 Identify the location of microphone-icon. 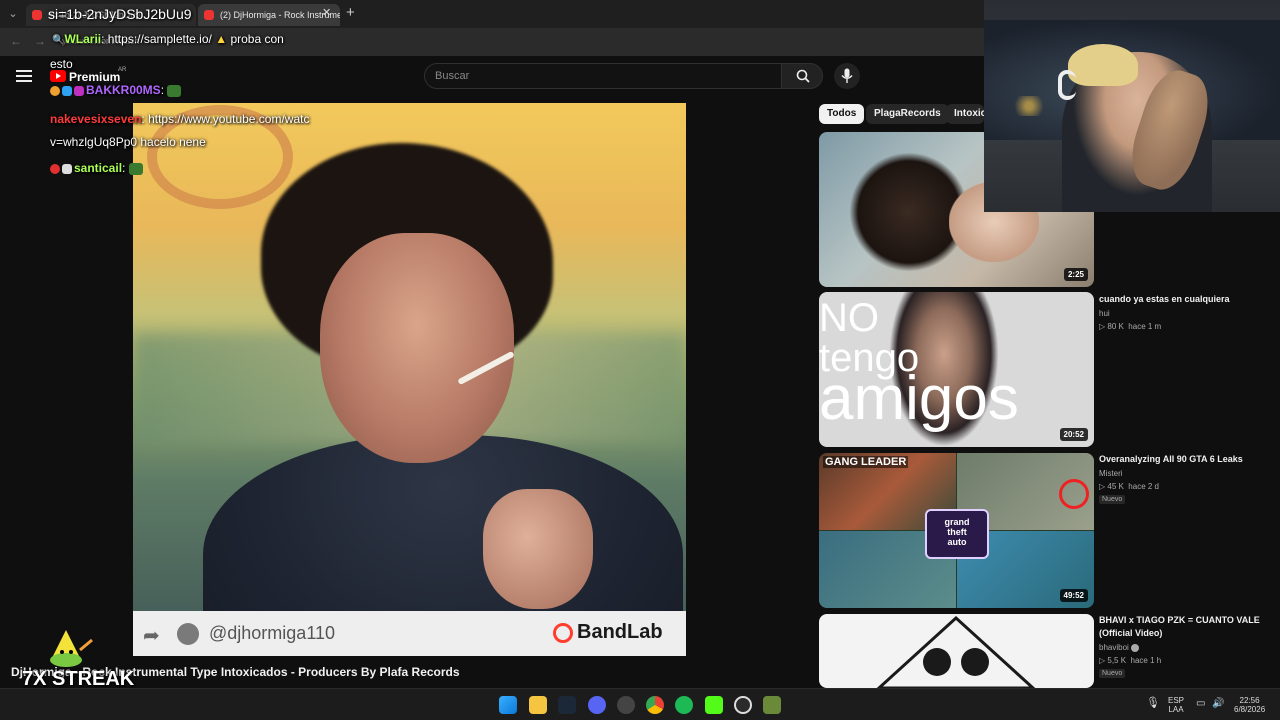
(847, 75).